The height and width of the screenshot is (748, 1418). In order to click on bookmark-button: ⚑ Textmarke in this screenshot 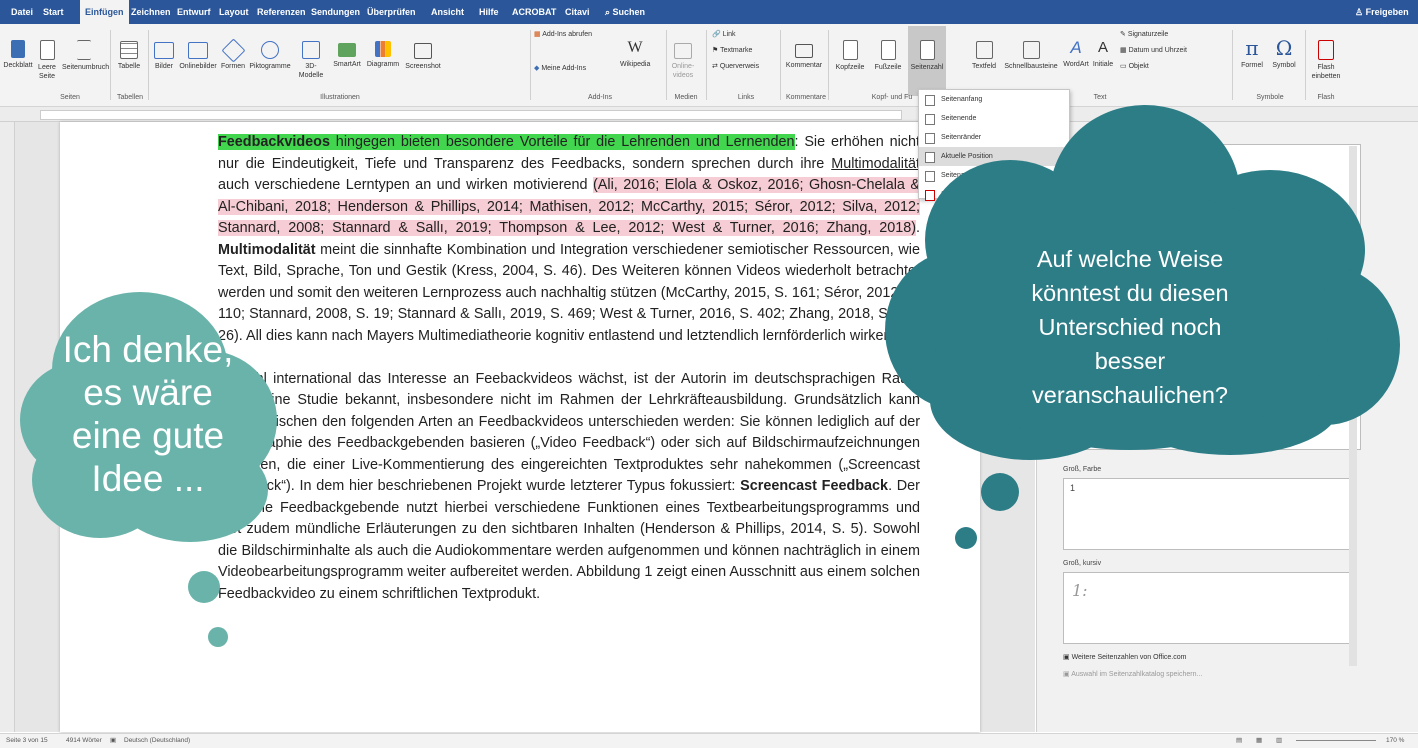, I will do `click(737, 50)`.